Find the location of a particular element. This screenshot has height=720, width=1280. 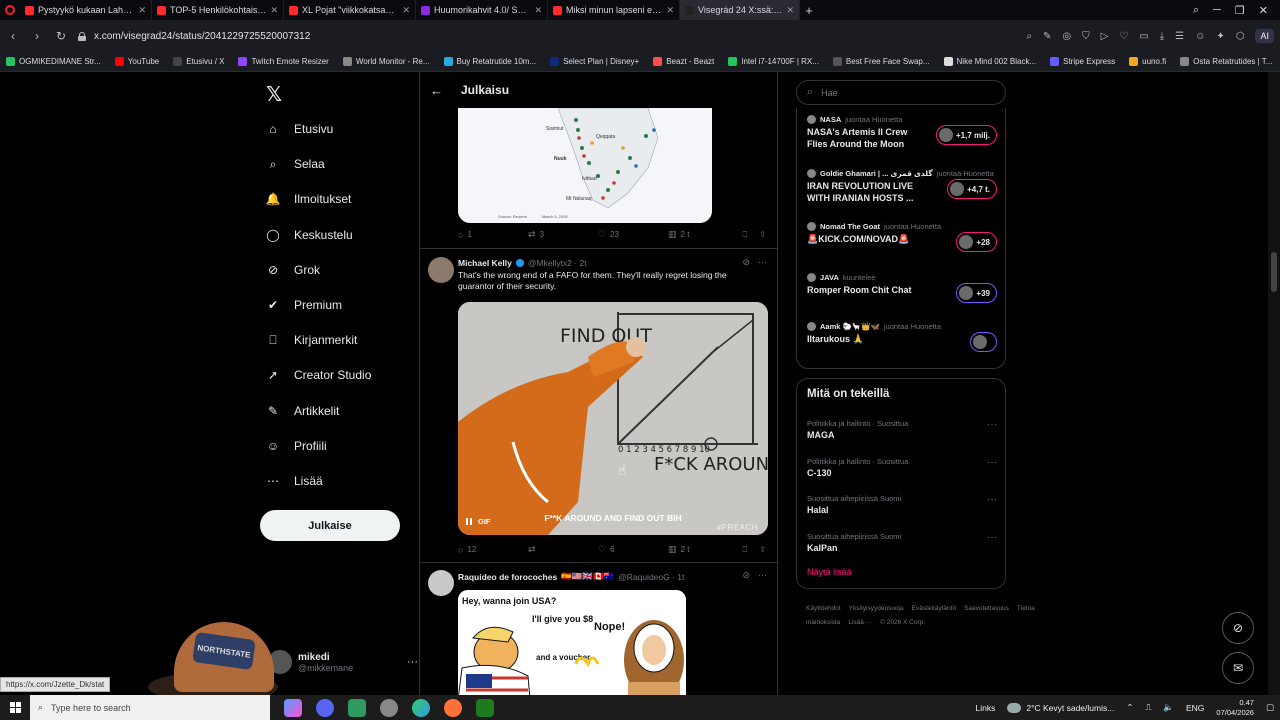

network-icon: ⎍ is located at coordinates (1148, 707).